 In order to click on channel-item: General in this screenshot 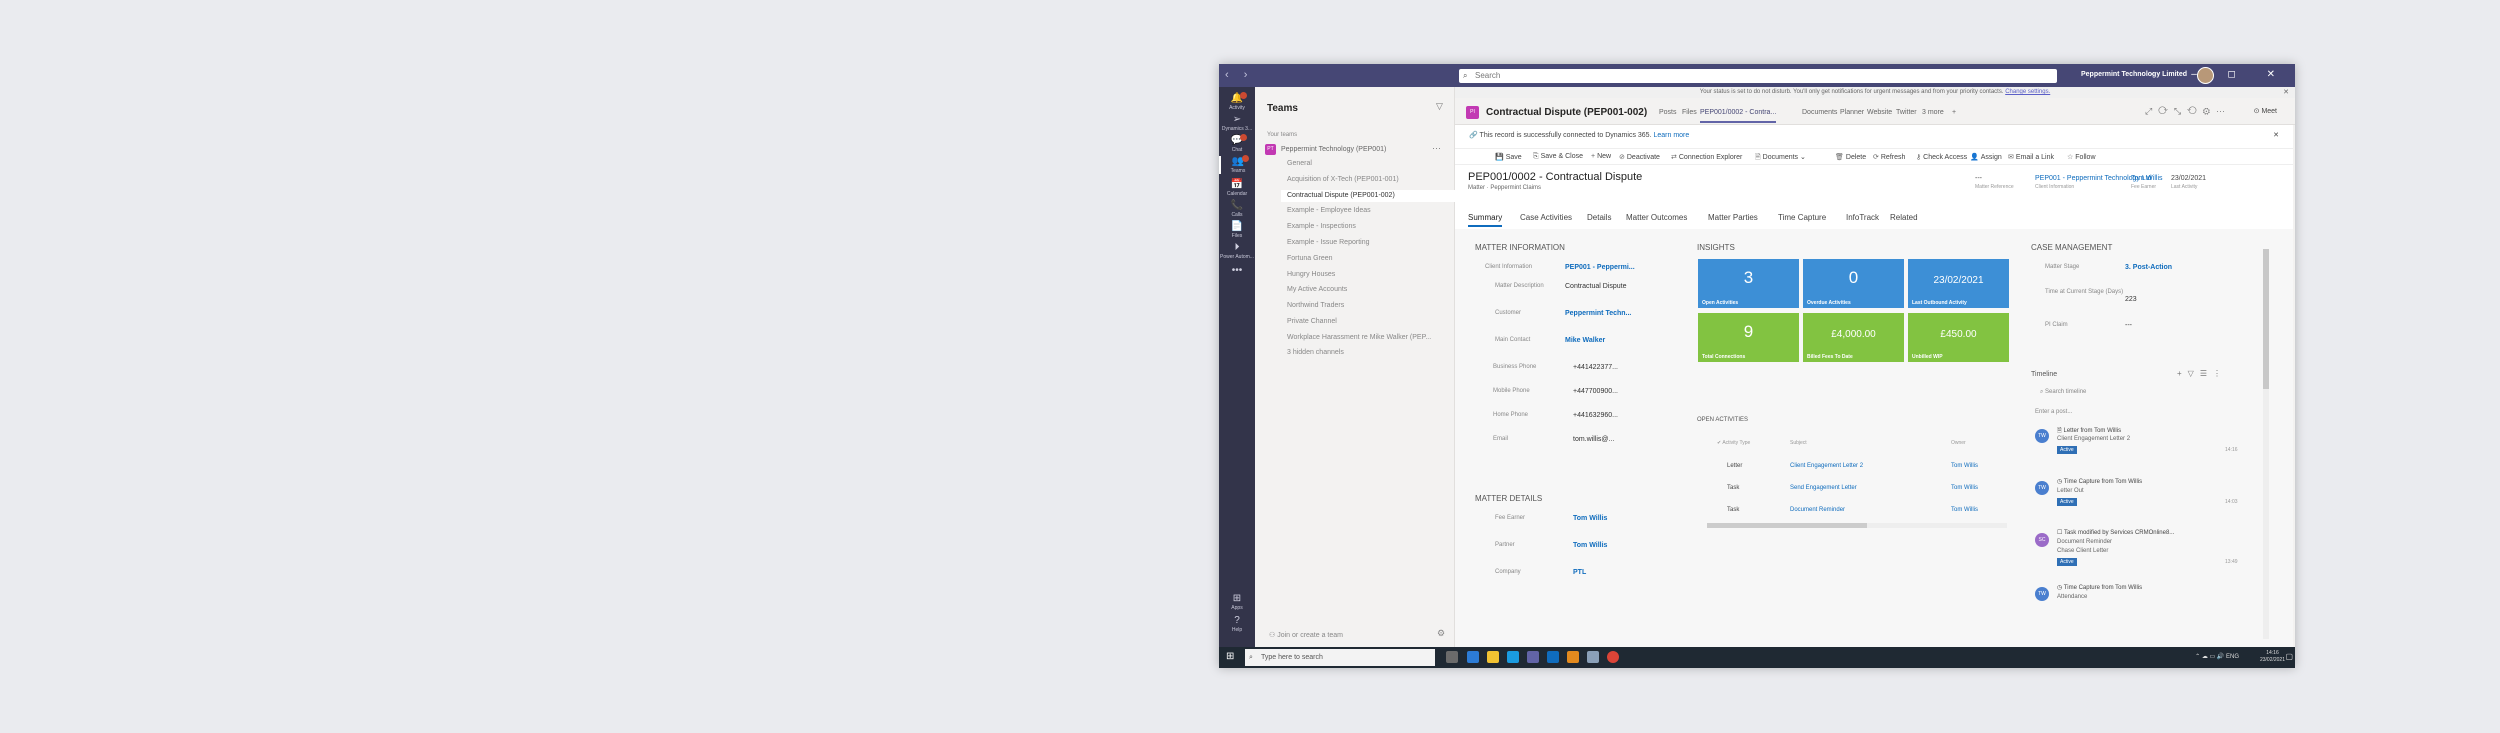, I will do `click(1299, 163)`.